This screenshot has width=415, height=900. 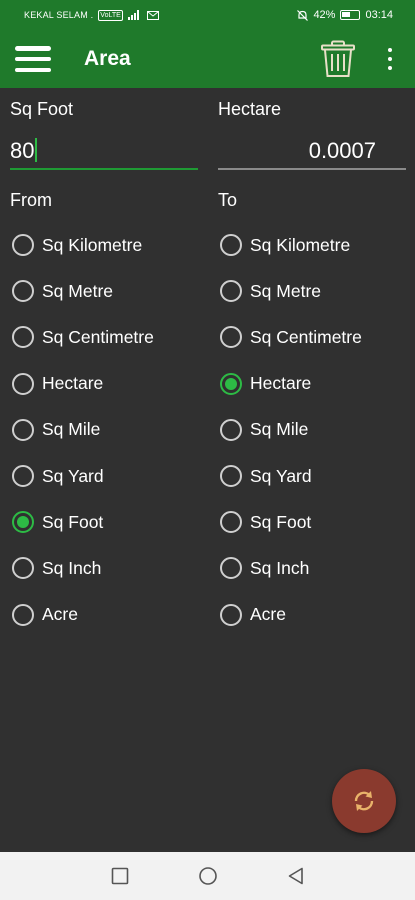 I want to click on to-option-sq-metre: Sq Metre, so click(x=310, y=291).